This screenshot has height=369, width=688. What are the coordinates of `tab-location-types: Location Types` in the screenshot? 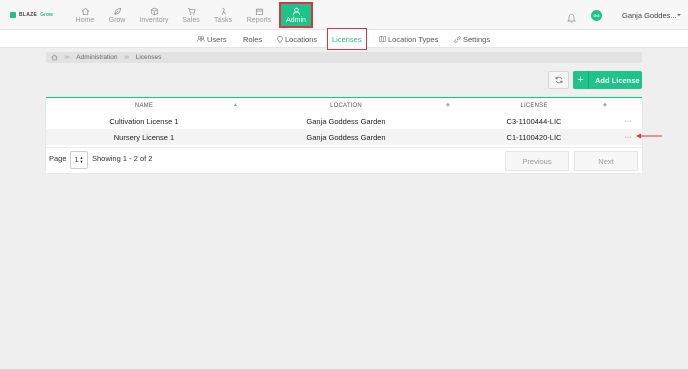 It's located at (408, 39).